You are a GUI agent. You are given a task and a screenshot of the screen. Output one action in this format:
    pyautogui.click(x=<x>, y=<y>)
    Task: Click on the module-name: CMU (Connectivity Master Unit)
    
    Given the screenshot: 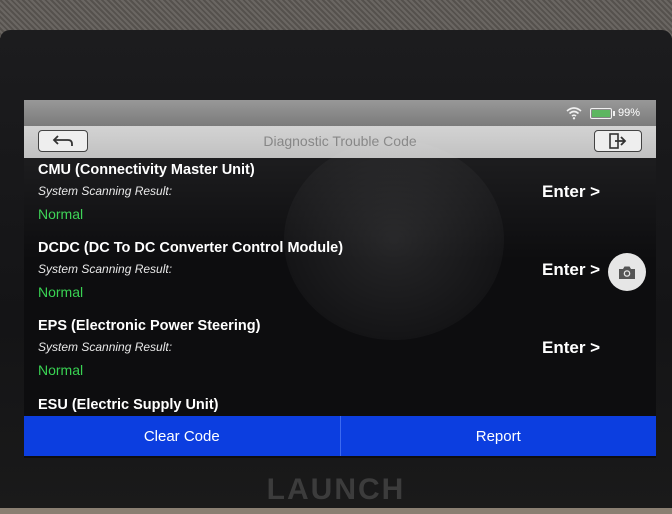 What is the action you would take?
    pyautogui.click(x=146, y=170)
    